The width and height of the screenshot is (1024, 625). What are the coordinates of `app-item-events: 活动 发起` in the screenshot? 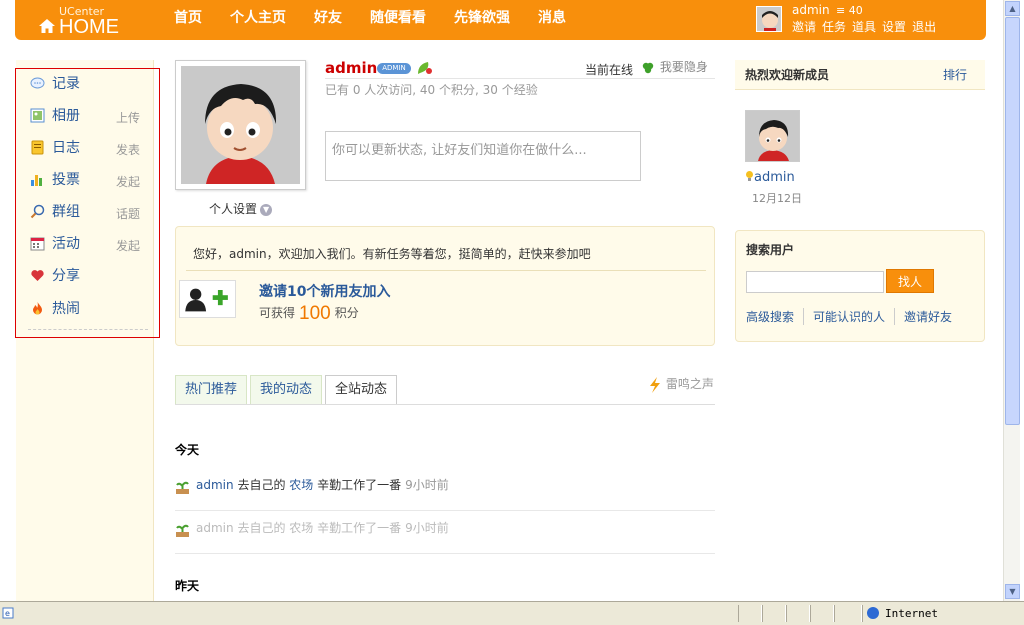 It's located at (88, 243).